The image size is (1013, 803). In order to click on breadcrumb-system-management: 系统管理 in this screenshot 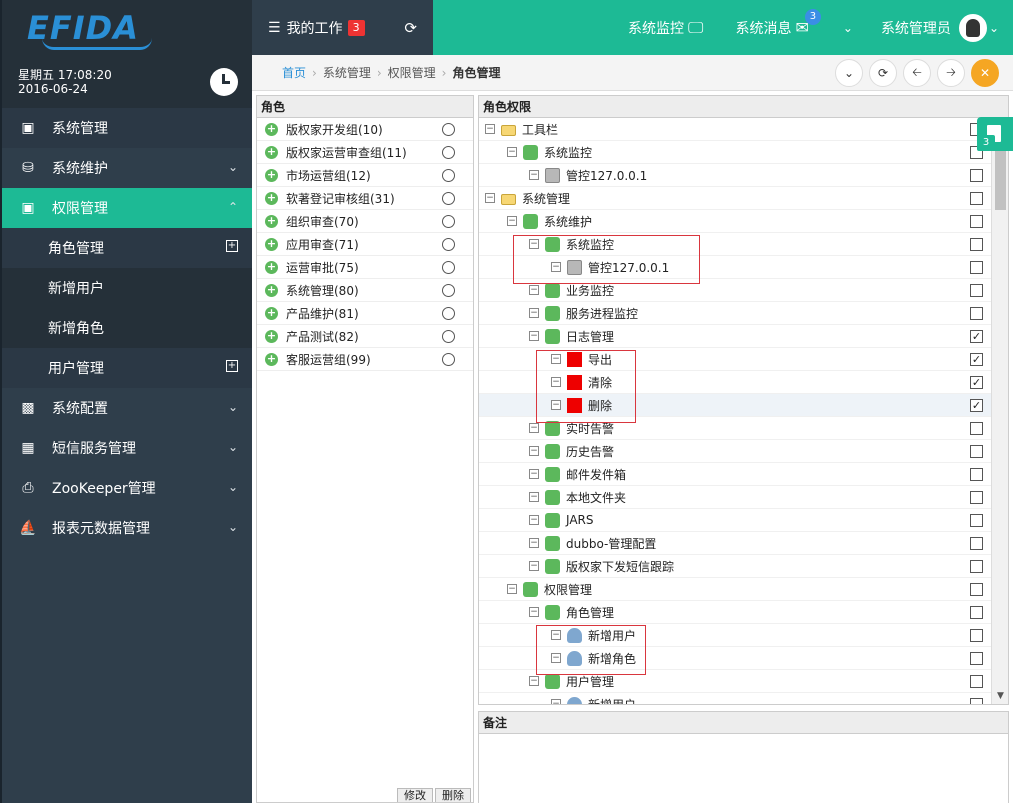, I will do `click(347, 72)`.